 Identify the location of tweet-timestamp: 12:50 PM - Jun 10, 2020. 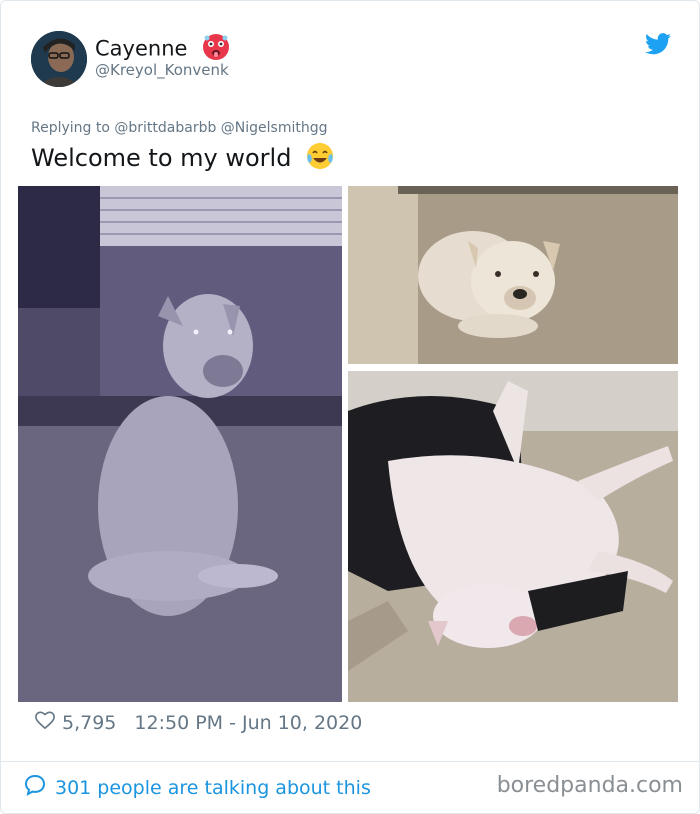
(248, 723).